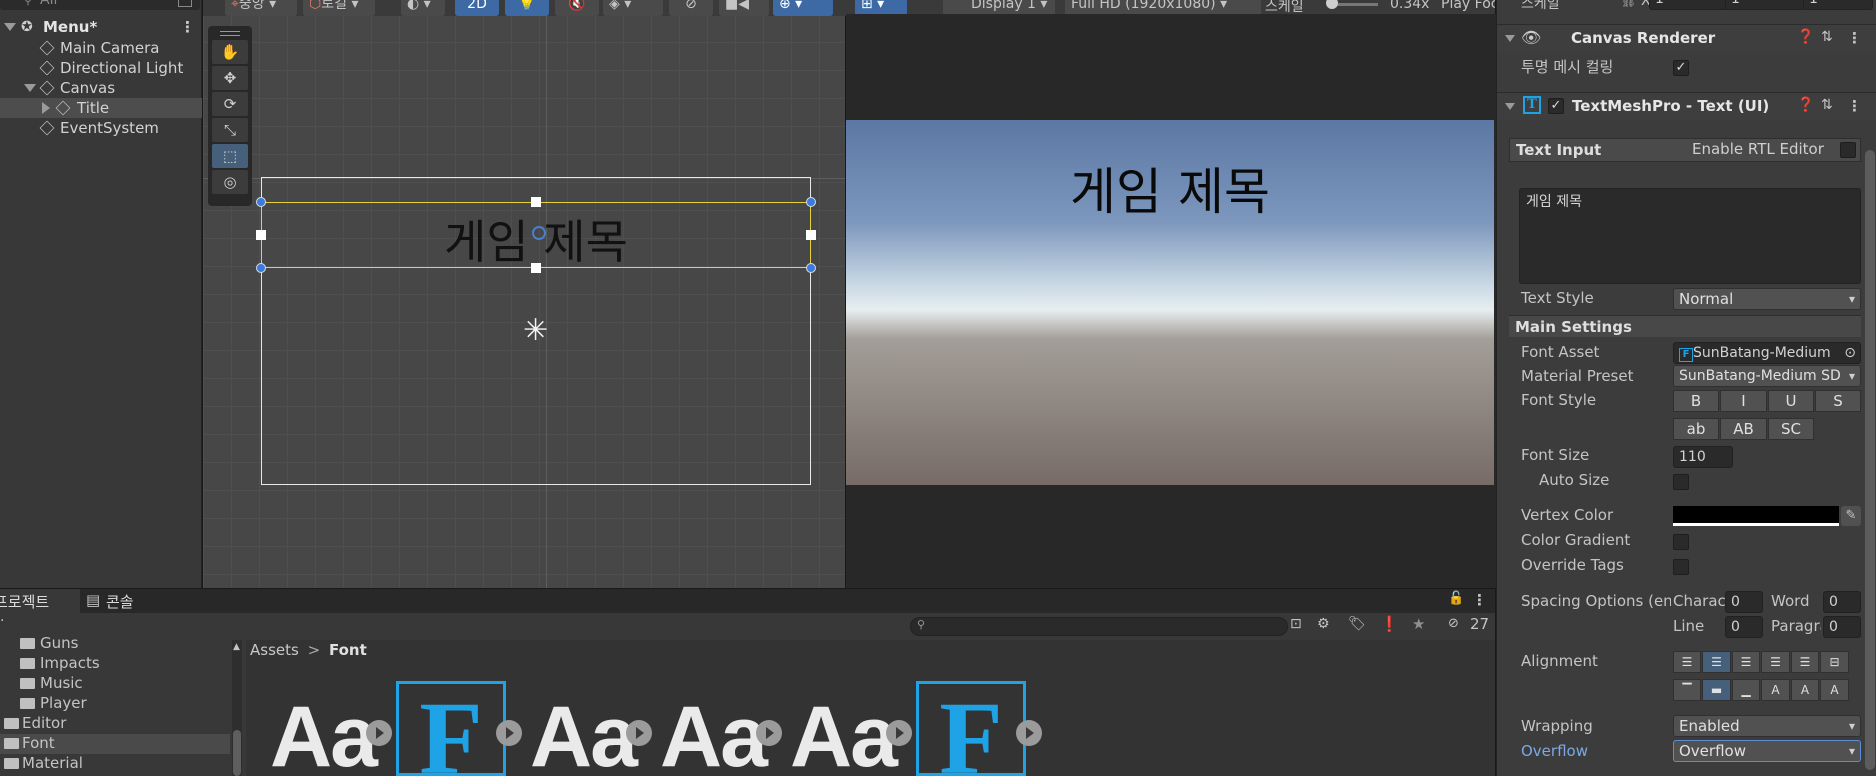 The width and height of the screenshot is (1876, 776). Describe the element at coordinates (1690, 236) in the screenshot. I see `text-input-area: 게임 제목` at that location.